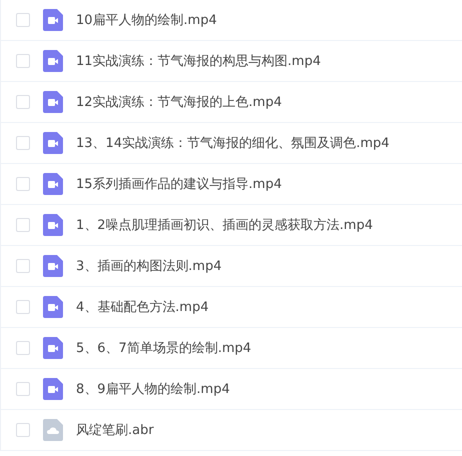 The image size is (462, 456). Describe the element at coordinates (146, 20) in the screenshot. I see `file-name: 10扁平人物的绘制.mp4` at that location.